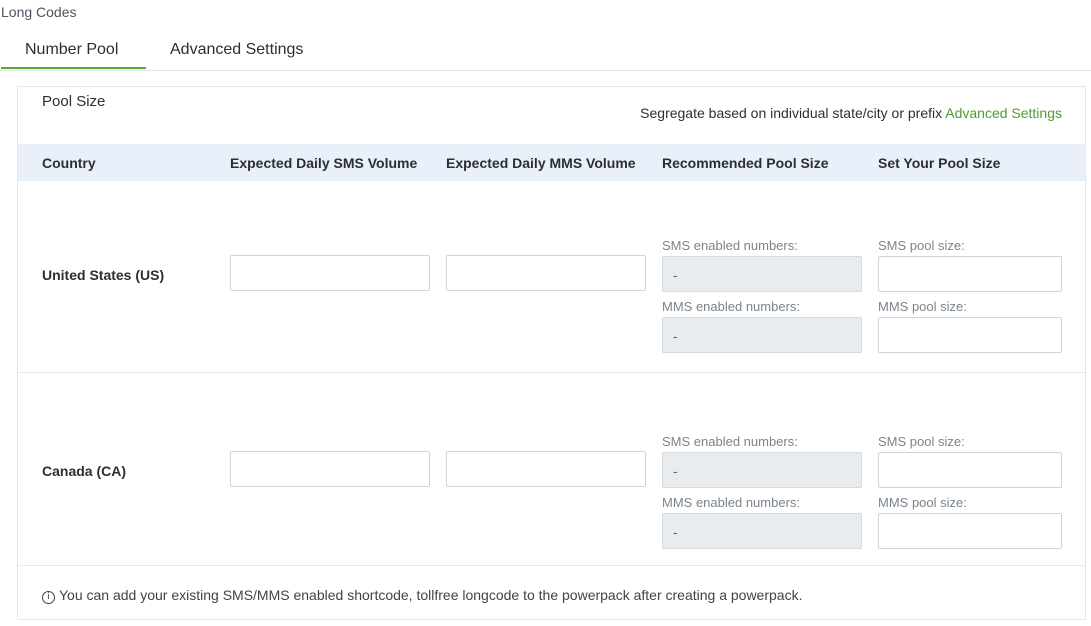 The height and width of the screenshot is (626, 1091). Describe the element at coordinates (745, 163) in the screenshot. I see `column-header-recommended-pool: Recommended Pool Size` at that location.